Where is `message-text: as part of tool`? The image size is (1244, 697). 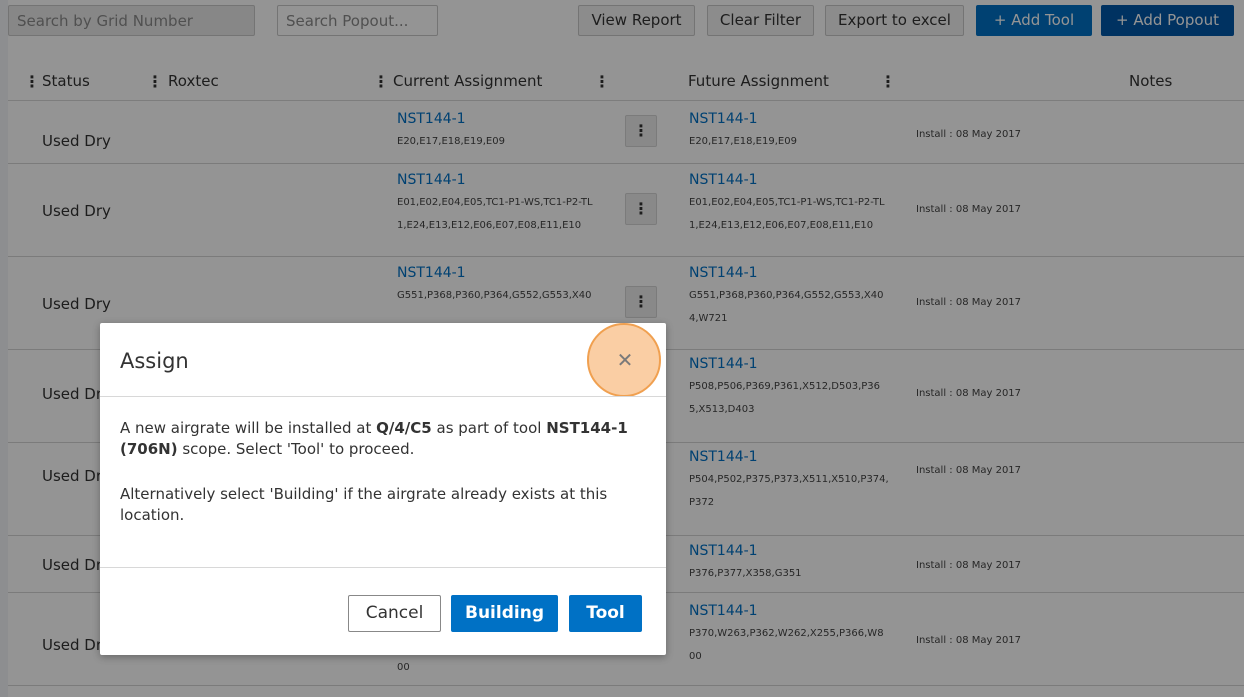
message-text: as part of tool is located at coordinates (489, 428).